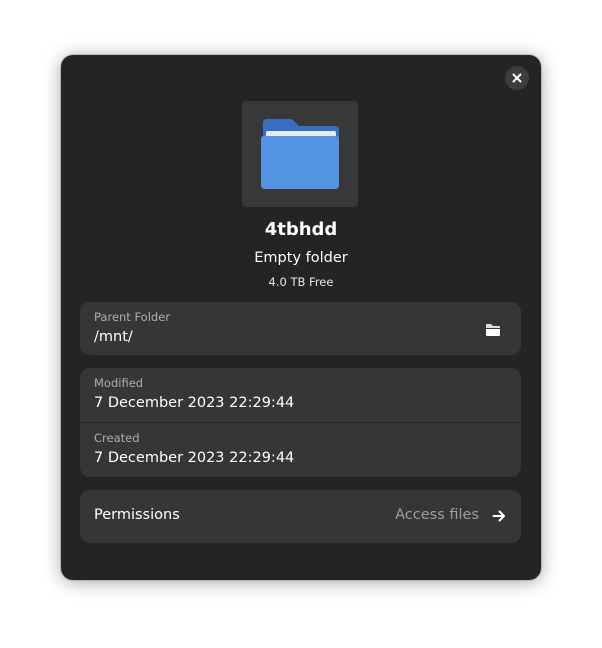 Image resolution: width=602 pixels, height=648 pixels. I want to click on close-button, so click(517, 78).